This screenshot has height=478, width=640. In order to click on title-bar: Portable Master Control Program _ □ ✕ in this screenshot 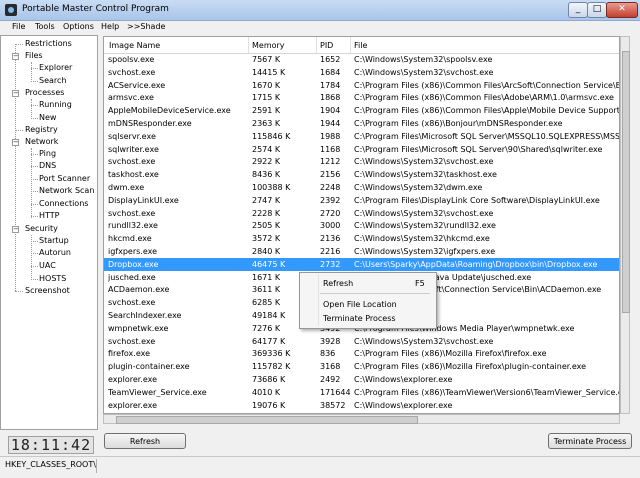, I will do `click(320, 10)`.